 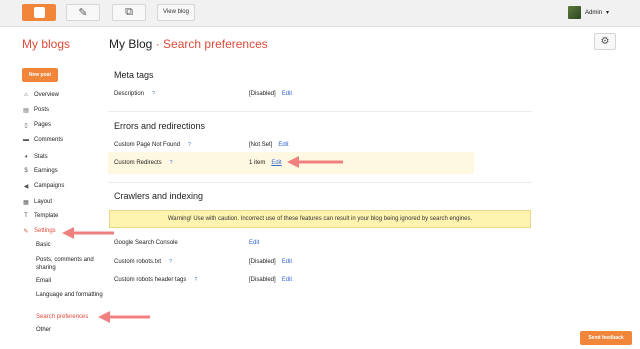 What do you see at coordinates (287, 94) in the screenshot?
I see `description-edit-link: Edit` at bounding box center [287, 94].